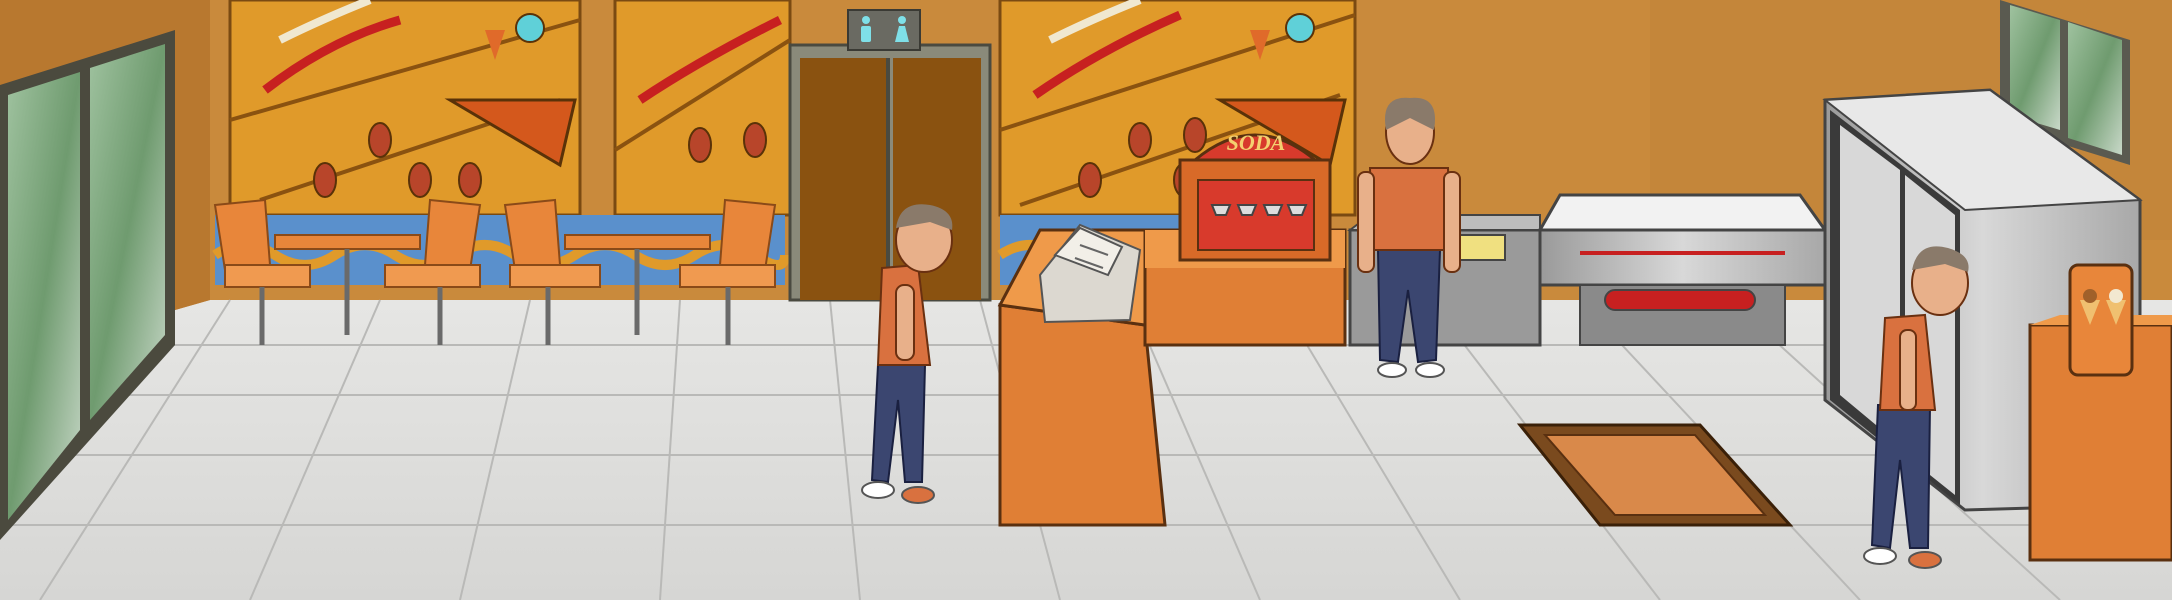  I want to click on restroom-door, so click(890, 172).